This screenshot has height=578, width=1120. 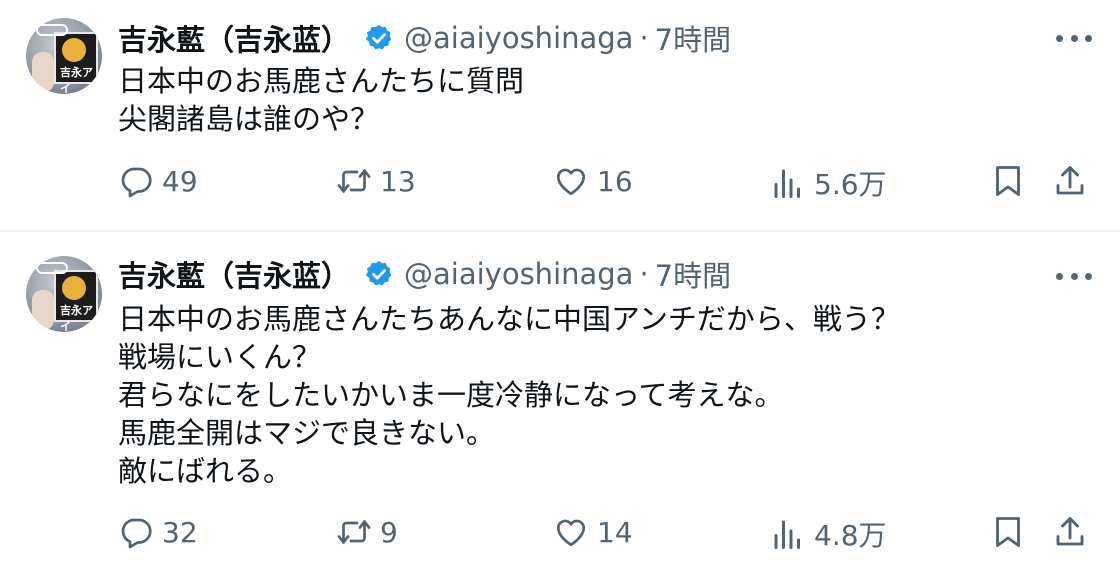 I want to click on reply-count: 49, so click(x=180, y=181).